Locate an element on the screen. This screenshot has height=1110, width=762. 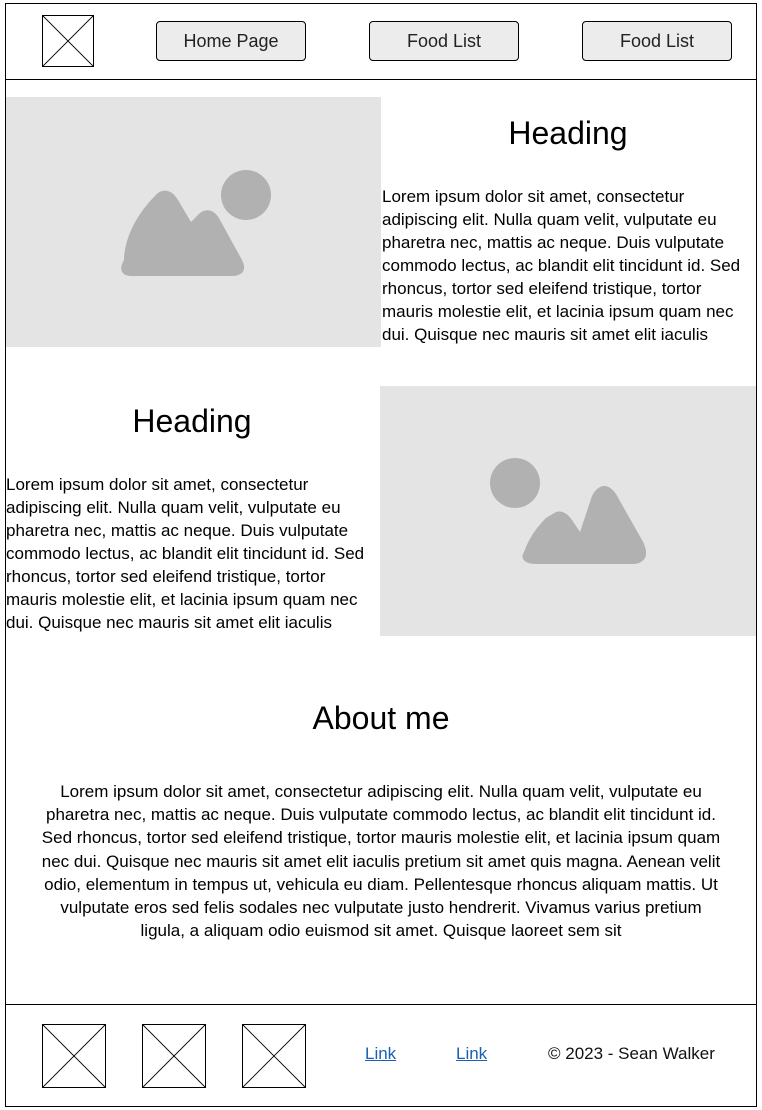
nav-home-button: Home Page is located at coordinates (231, 41).